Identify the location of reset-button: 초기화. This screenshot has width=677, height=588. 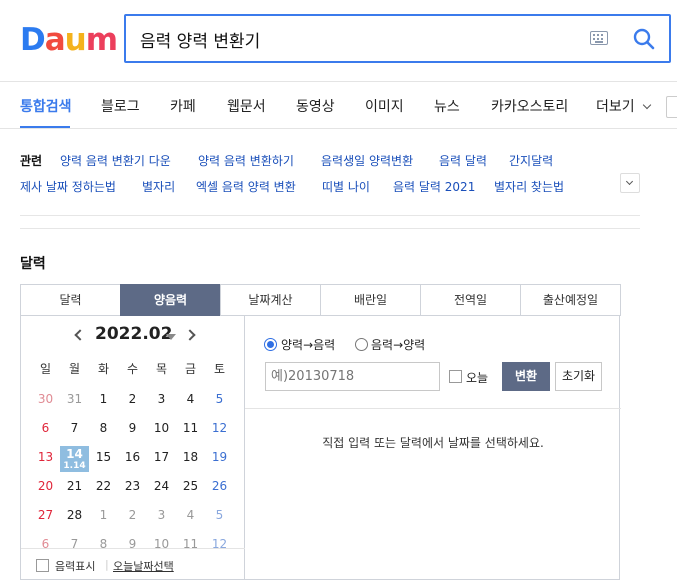
(578, 376).